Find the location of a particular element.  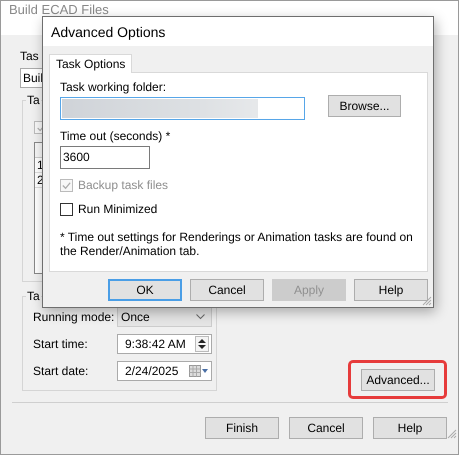

check-icon is located at coordinates (66, 185).